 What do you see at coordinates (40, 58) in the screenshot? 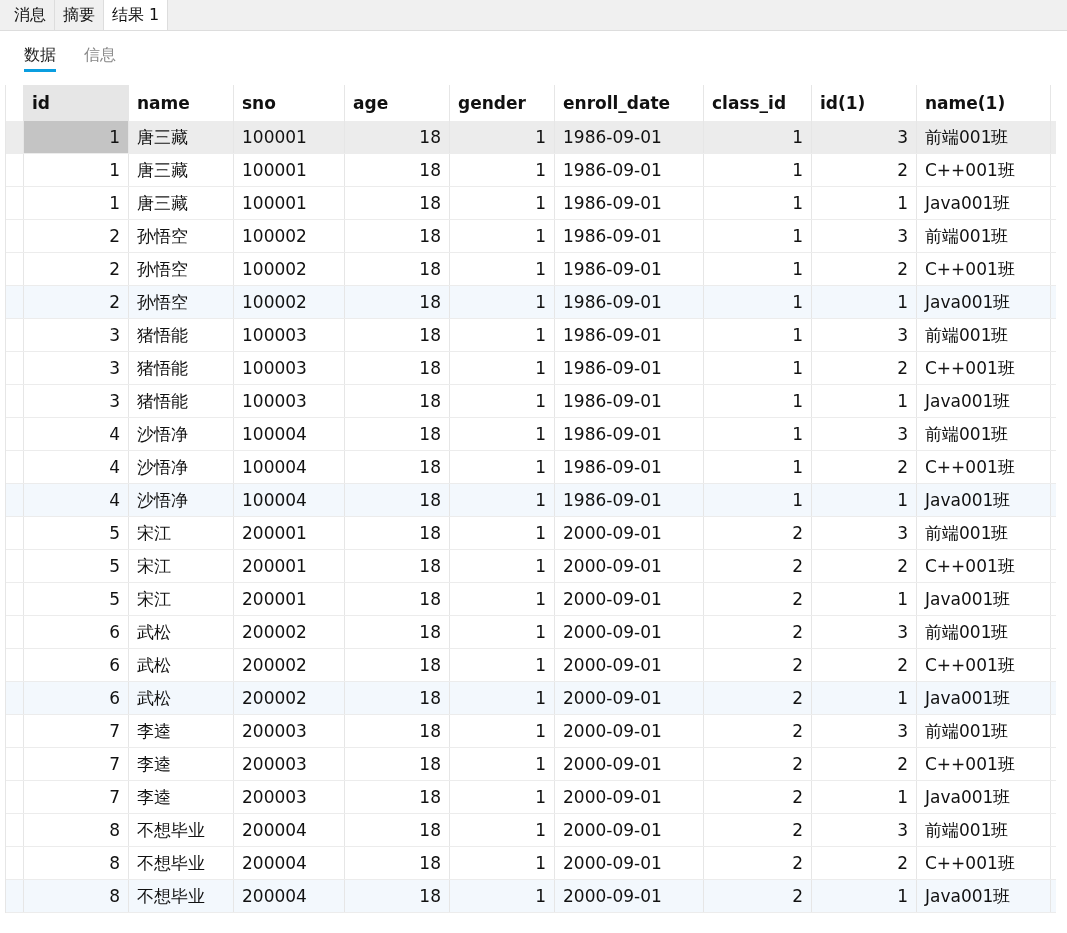
I see `view-tab: 数据` at bounding box center [40, 58].